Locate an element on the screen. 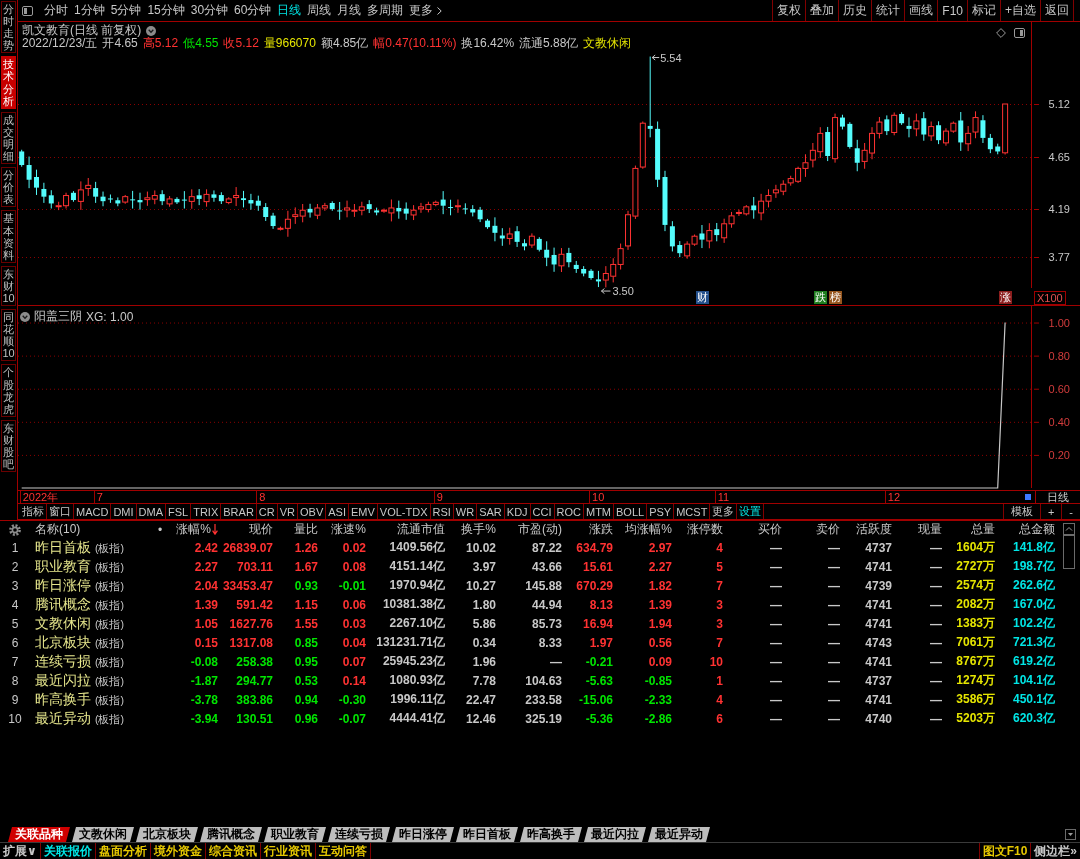  indicator-tab: EMV is located at coordinates (363, 511).